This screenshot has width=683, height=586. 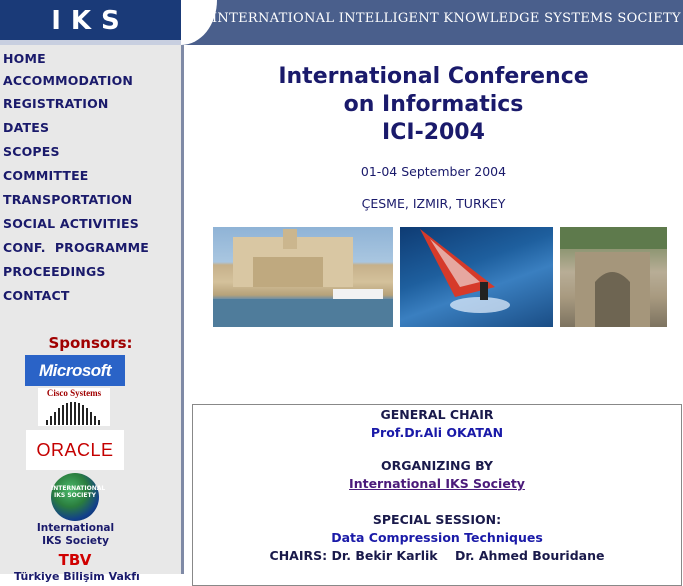 I want to click on windsurf-scene, so click(x=465, y=271).